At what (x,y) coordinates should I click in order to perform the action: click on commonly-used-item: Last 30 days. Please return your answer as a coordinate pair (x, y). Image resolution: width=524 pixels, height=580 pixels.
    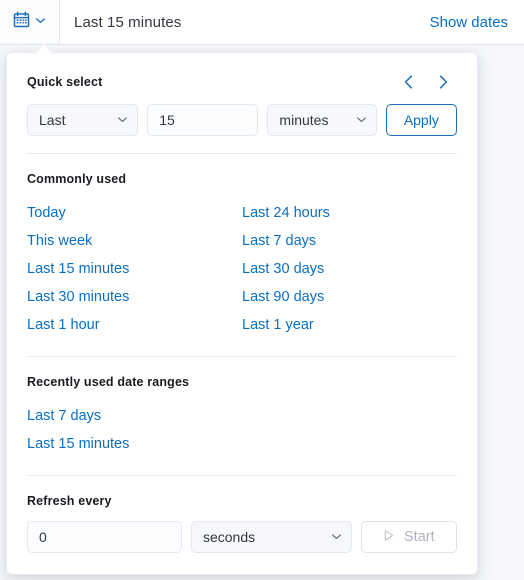
    Looking at the image, I should click on (283, 269).